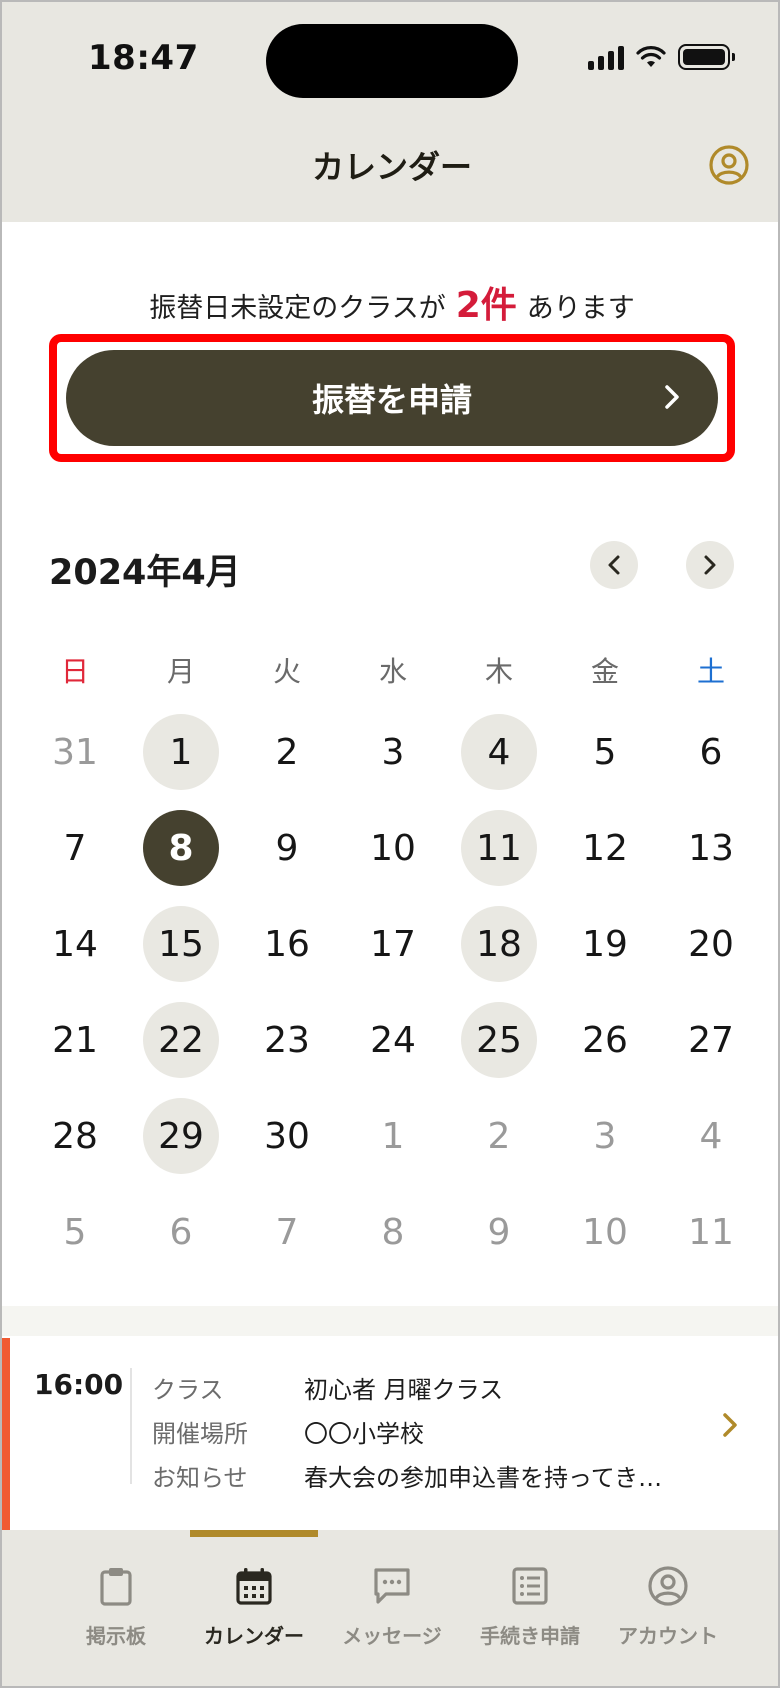 The image size is (780, 1688). What do you see at coordinates (711, 1040) in the screenshot?
I see `calendar-day-cell: 27` at bounding box center [711, 1040].